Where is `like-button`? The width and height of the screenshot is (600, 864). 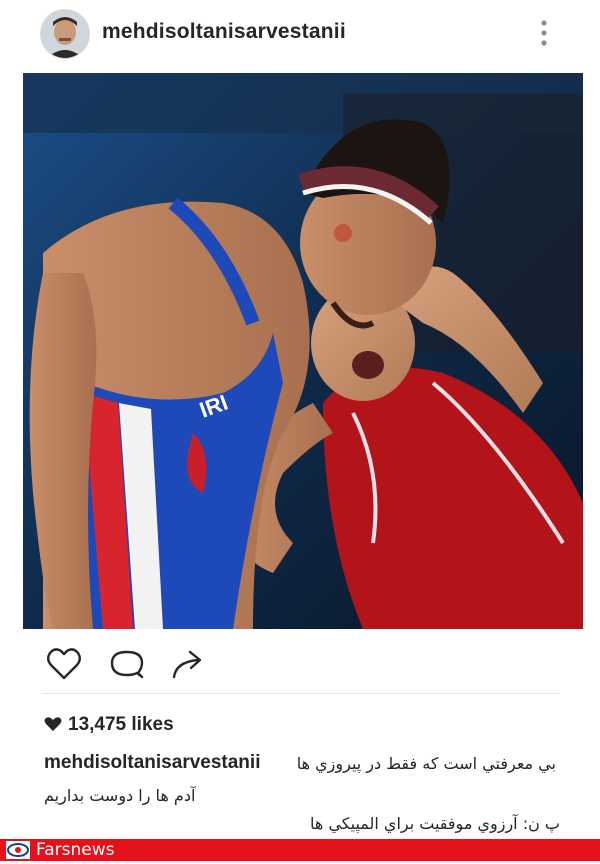
like-button is located at coordinates (64, 664).